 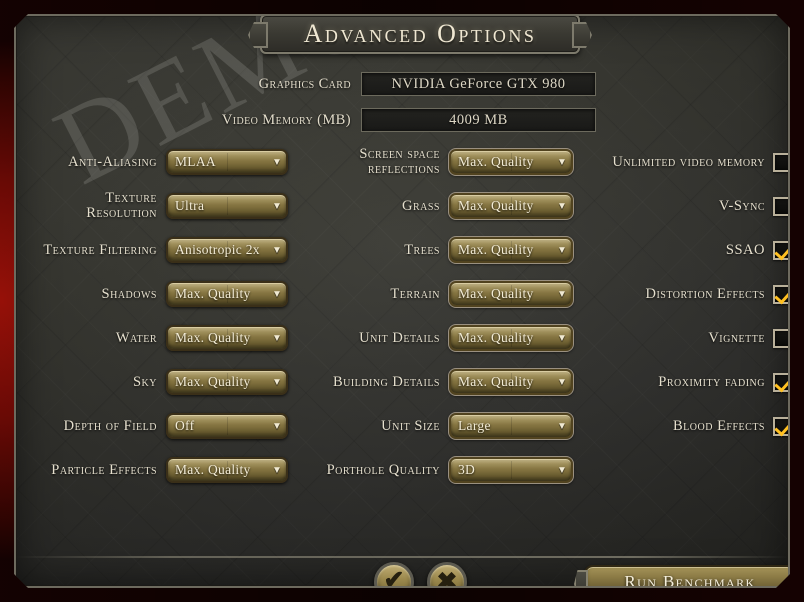 I want to click on option-label: Anti-Aliasing, so click(x=112, y=161).